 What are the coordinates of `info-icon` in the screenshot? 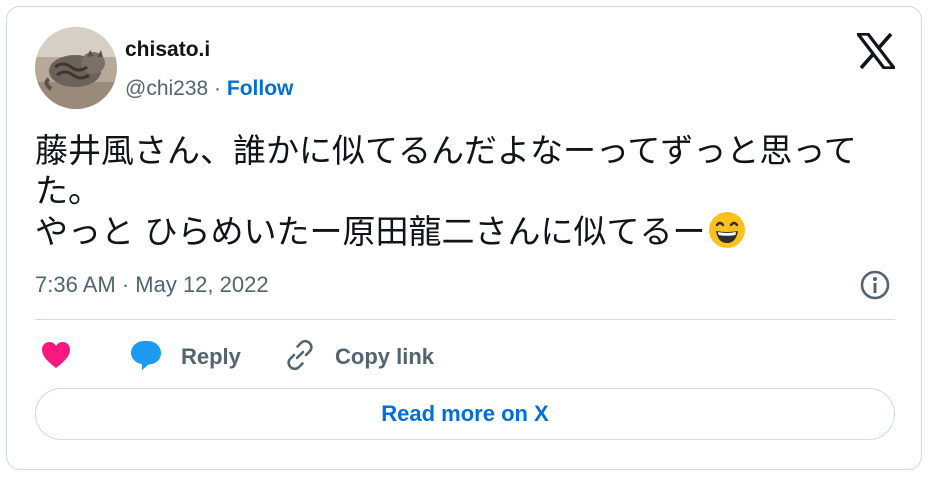 It's located at (875, 285).